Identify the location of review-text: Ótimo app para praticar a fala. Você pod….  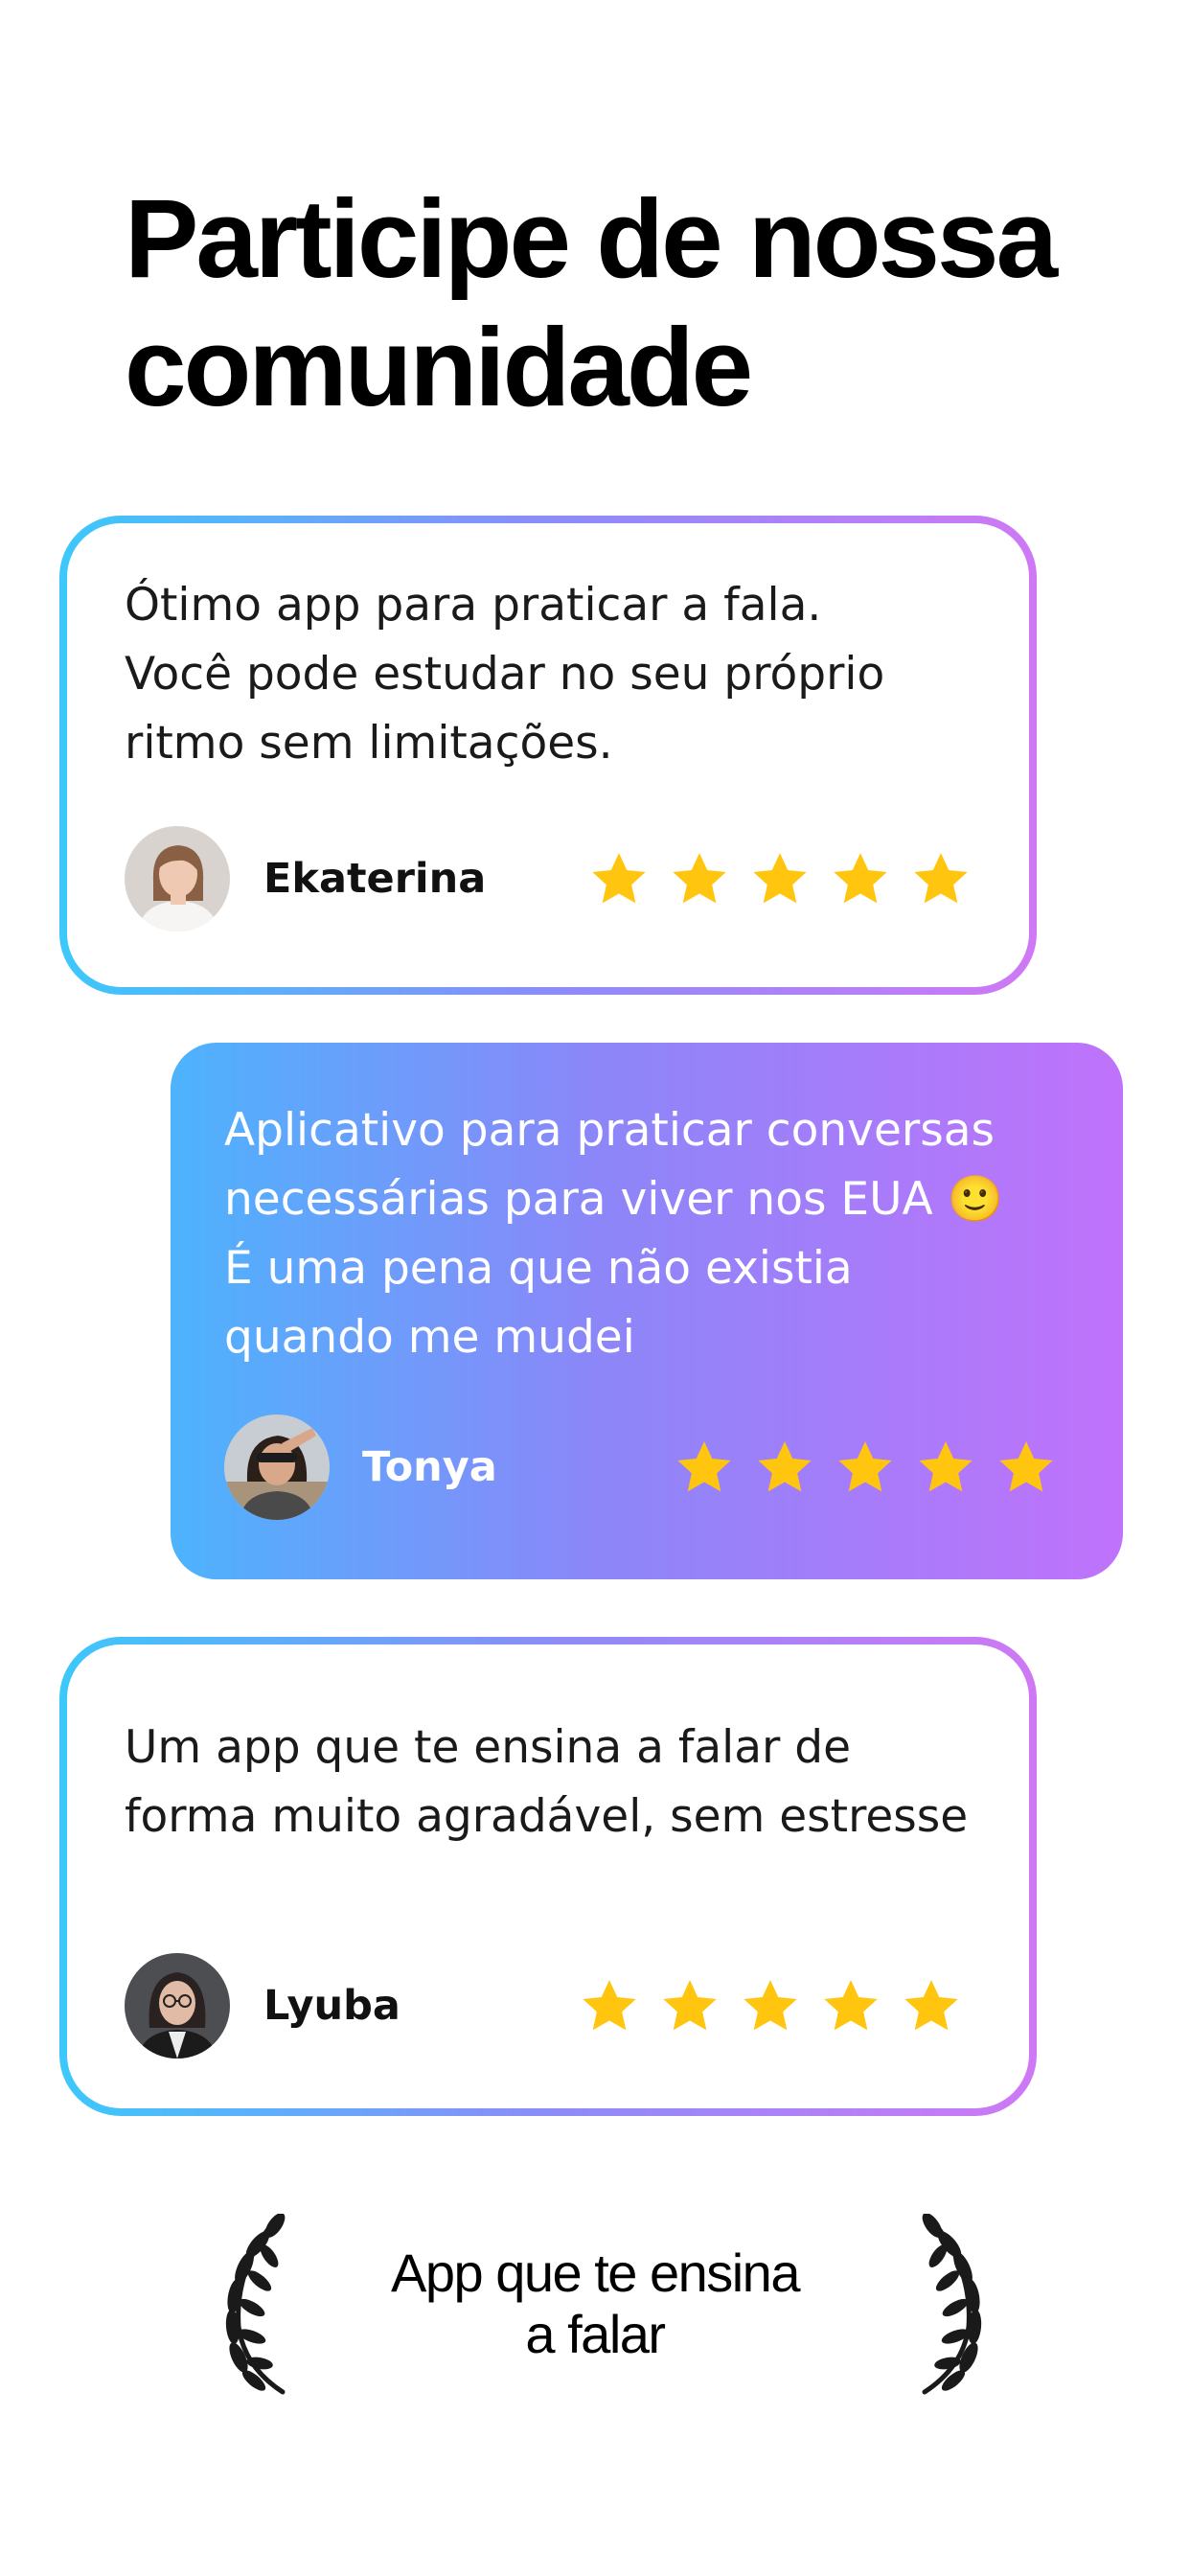
(505, 674).